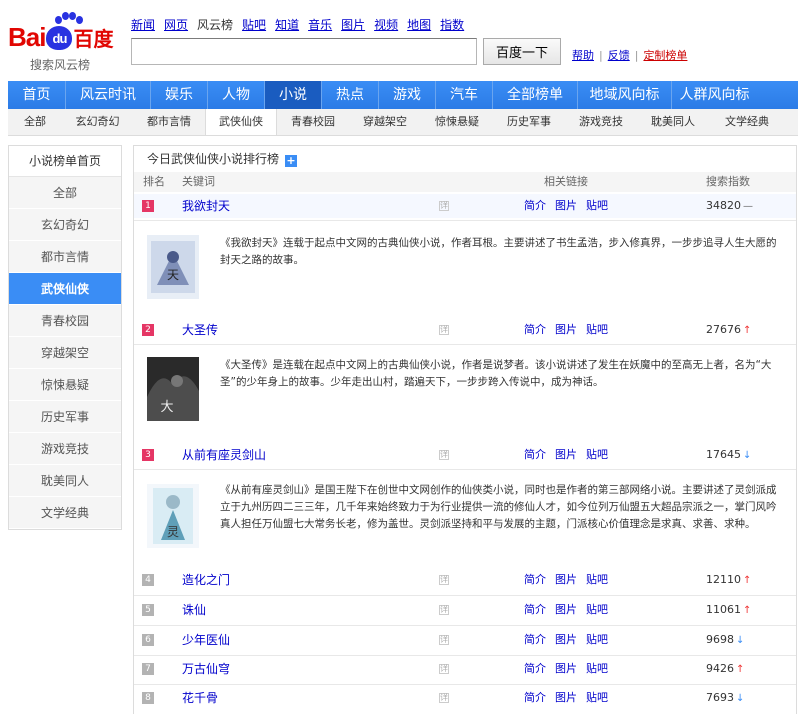 The width and height of the screenshot is (800, 714). What do you see at coordinates (457, 122) in the screenshot?
I see `subnav-thriller: 惊悚悬疑` at bounding box center [457, 122].